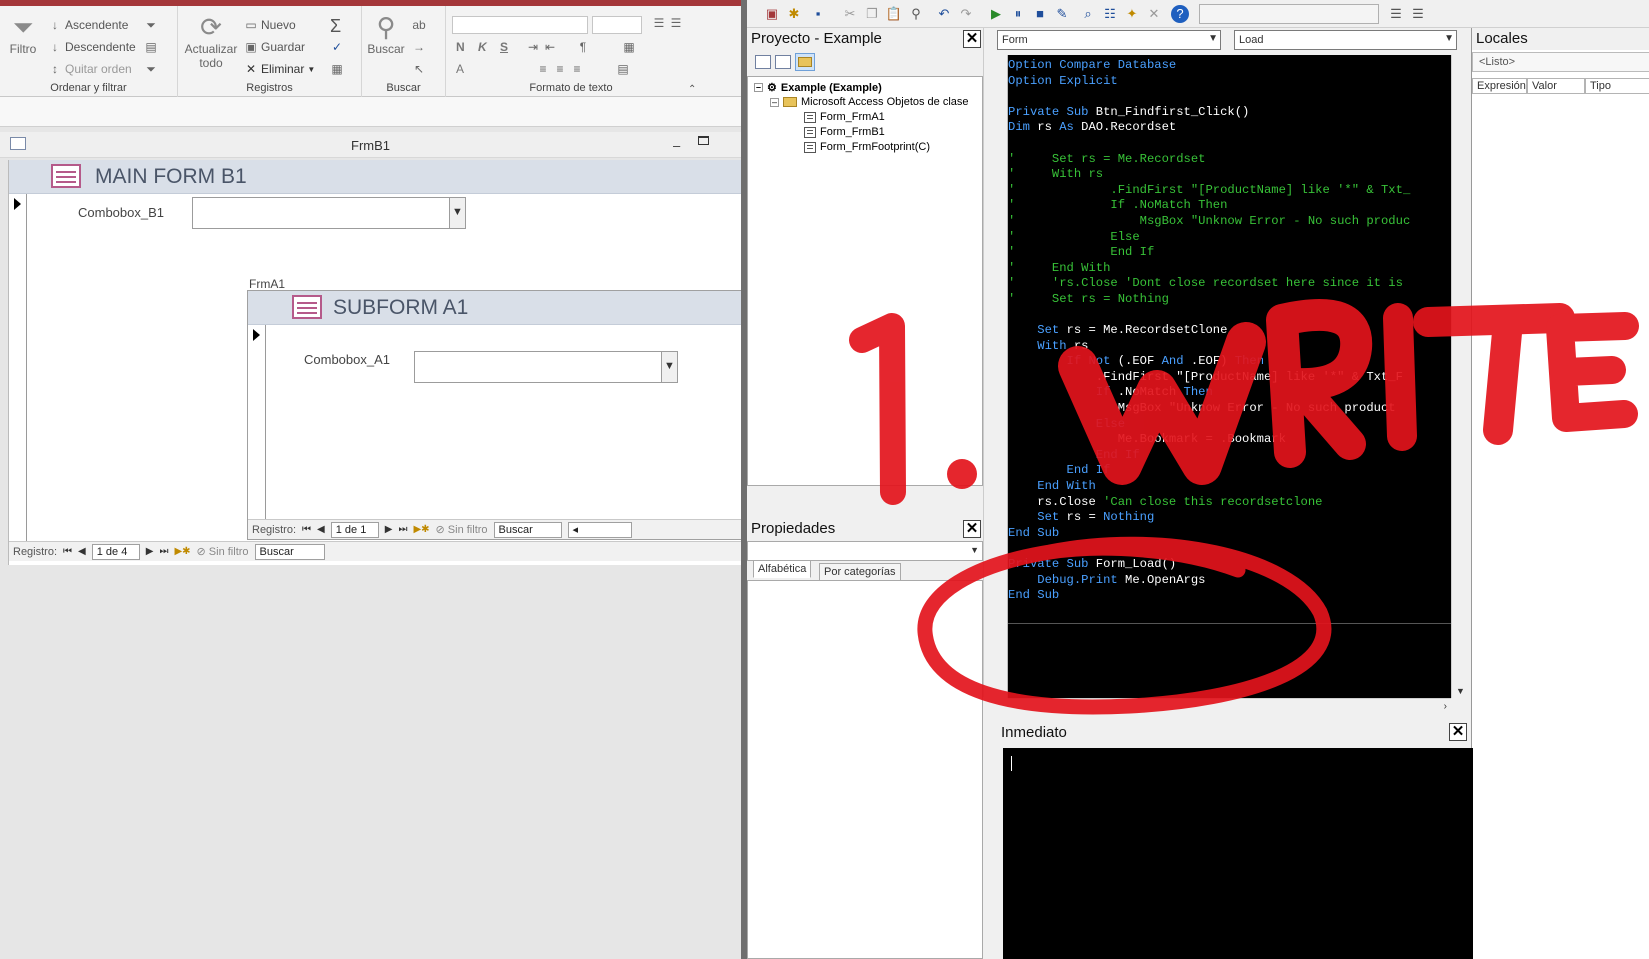 The width and height of the screenshot is (1649, 959). What do you see at coordinates (1556, 86) in the screenshot?
I see `locals-column-value: Valor` at bounding box center [1556, 86].